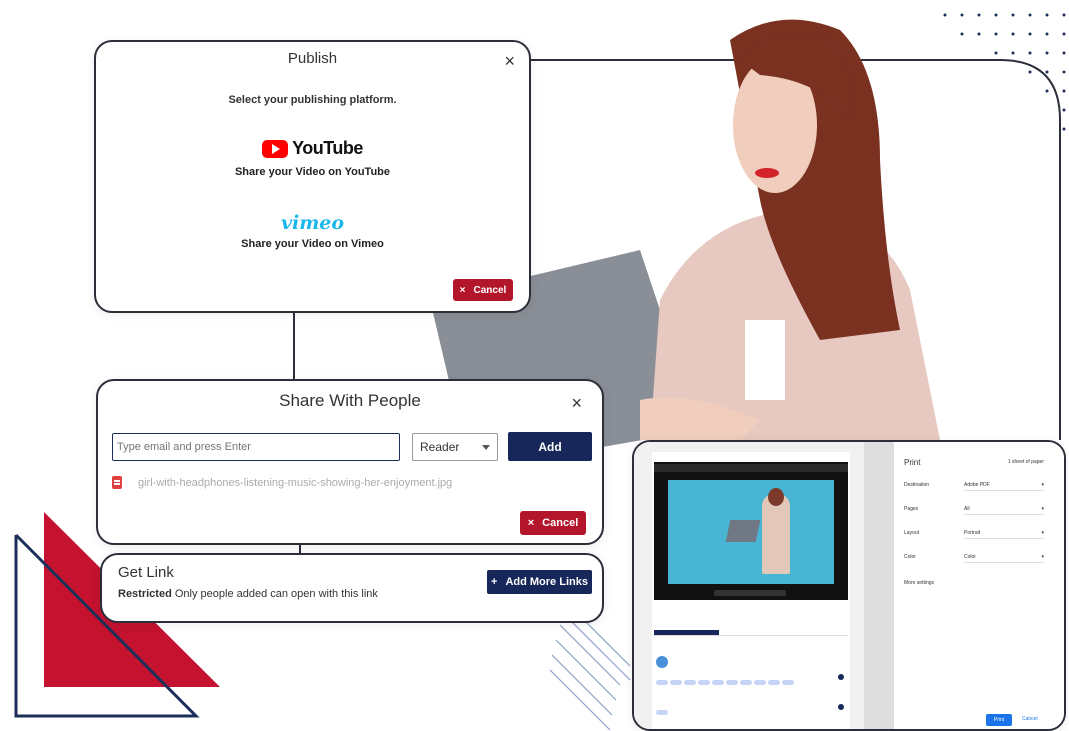 The width and height of the screenshot is (1069, 731). Describe the element at coordinates (494, 582) in the screenshot. I see `plus-icon: +` at that location.